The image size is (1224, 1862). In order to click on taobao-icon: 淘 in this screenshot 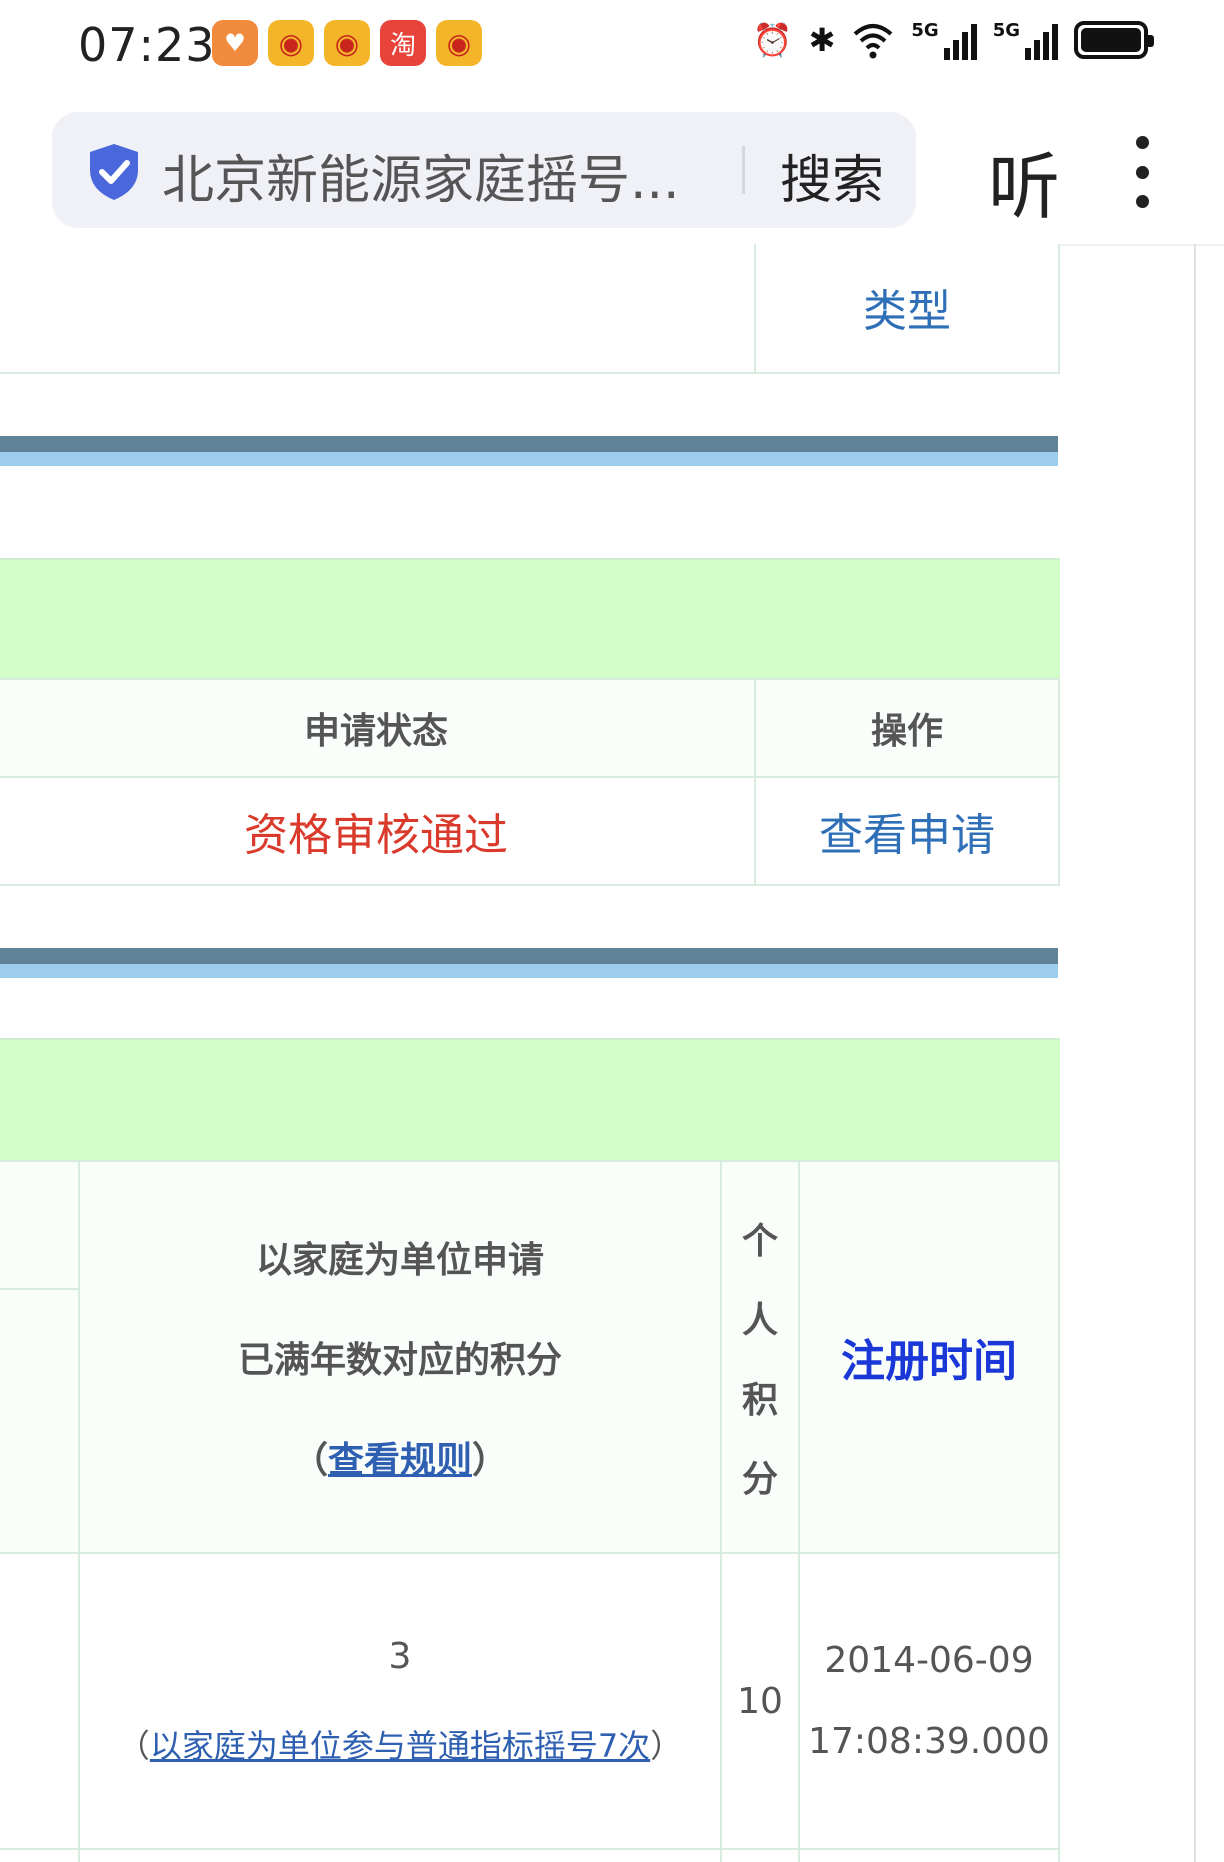, I will do `click(403, 43)`.